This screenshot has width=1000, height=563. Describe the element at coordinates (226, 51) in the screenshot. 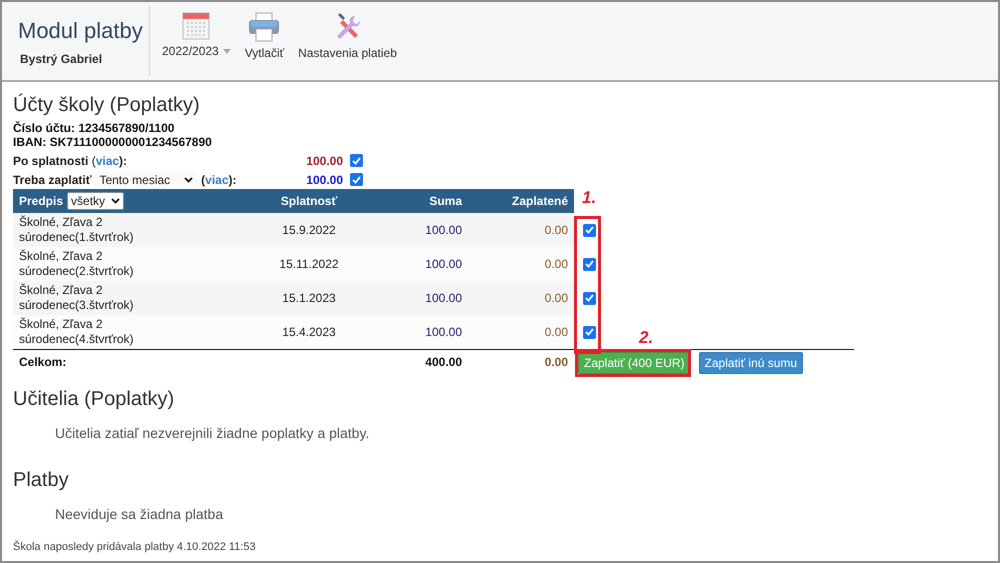

I see `caret-icon` at that location.